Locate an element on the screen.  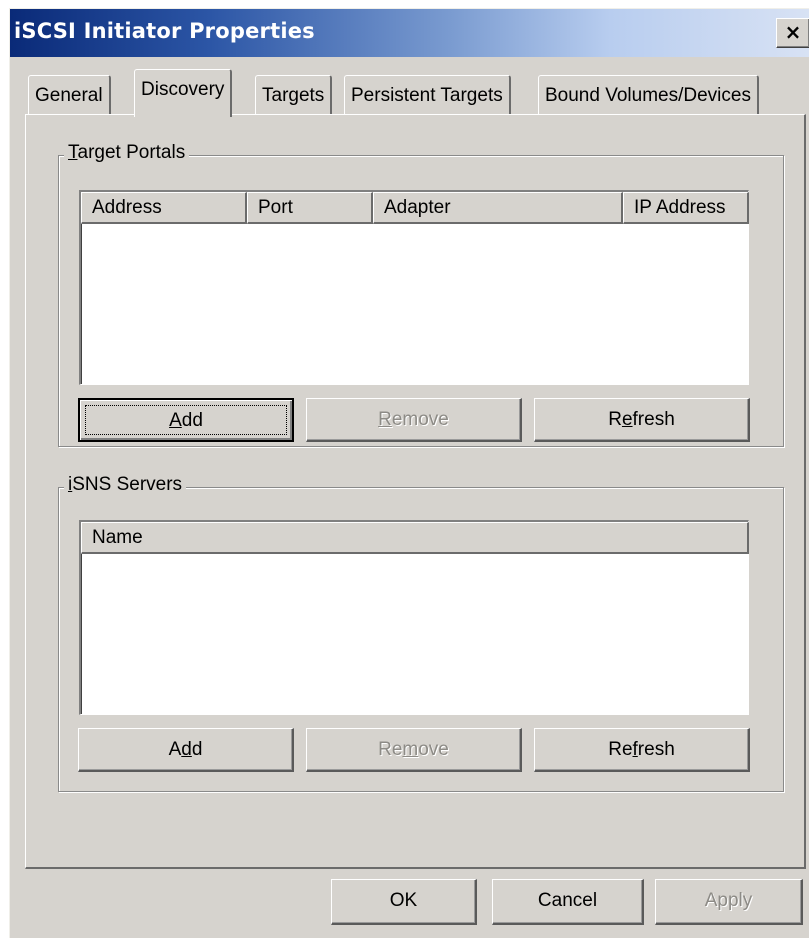
tab-general: General is located at coordinates (69, 95).